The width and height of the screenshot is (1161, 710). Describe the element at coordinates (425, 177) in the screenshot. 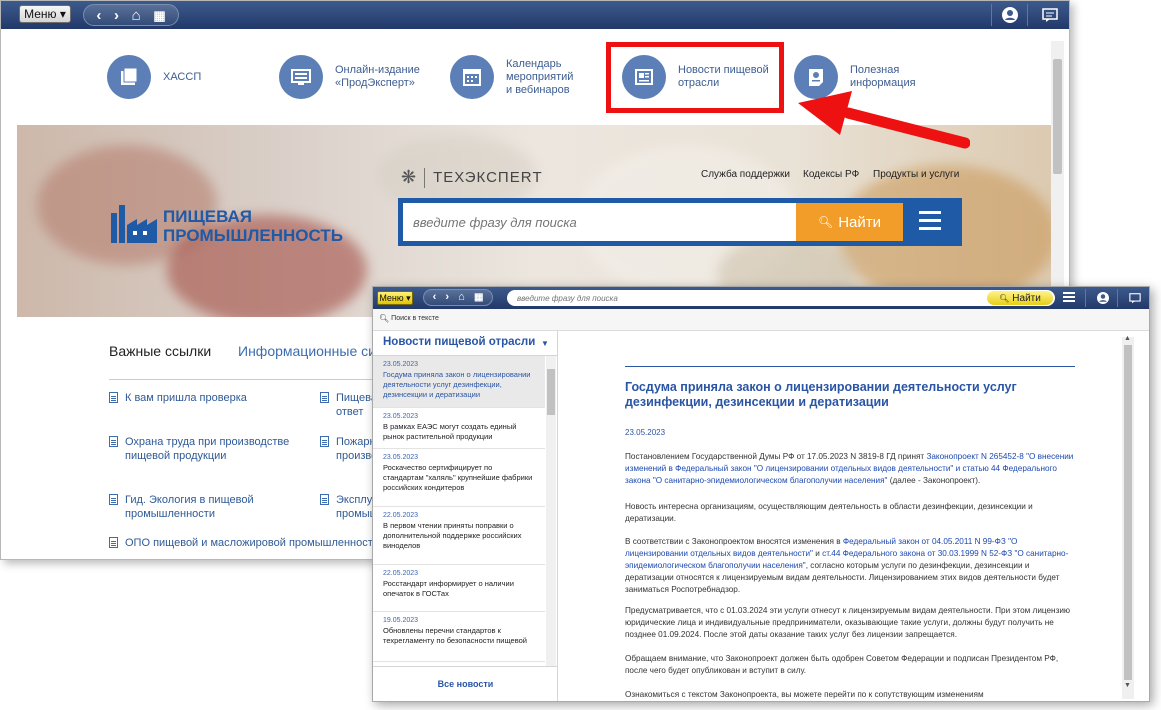

I see `brand-divider` at that location.